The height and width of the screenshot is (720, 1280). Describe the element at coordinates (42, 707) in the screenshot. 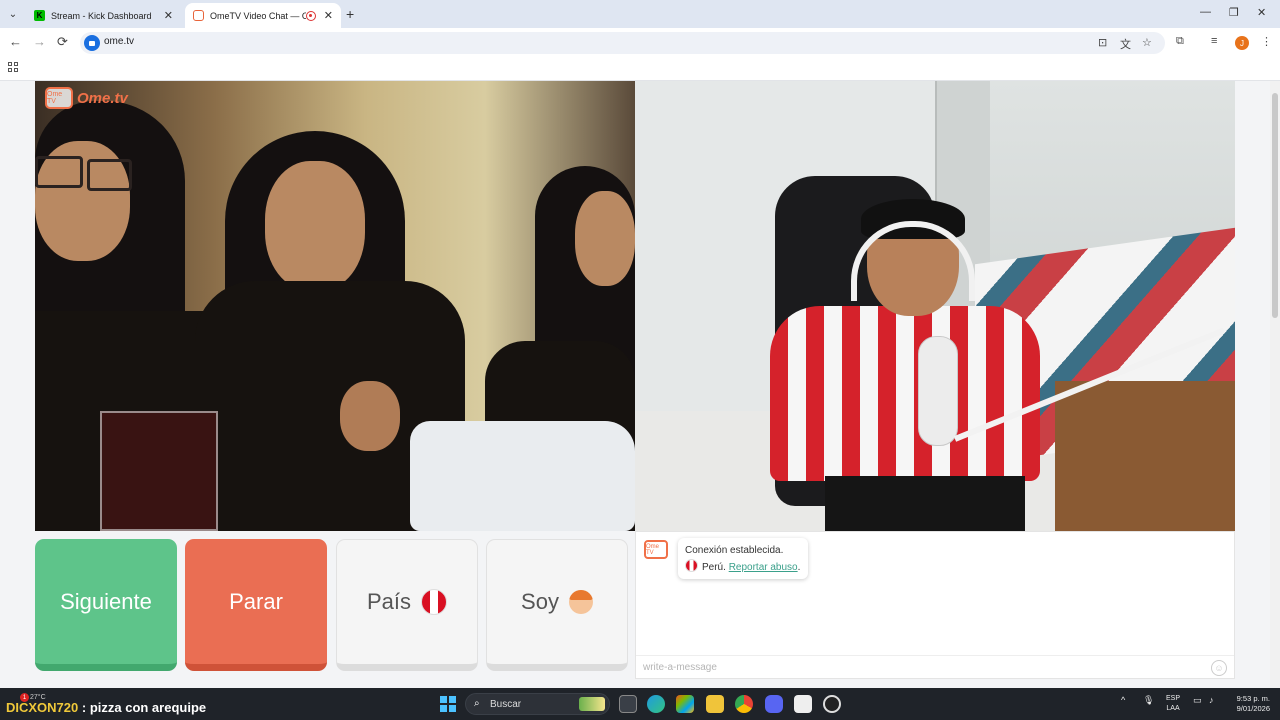

I see `overlay-username: DICXON720` at that location.